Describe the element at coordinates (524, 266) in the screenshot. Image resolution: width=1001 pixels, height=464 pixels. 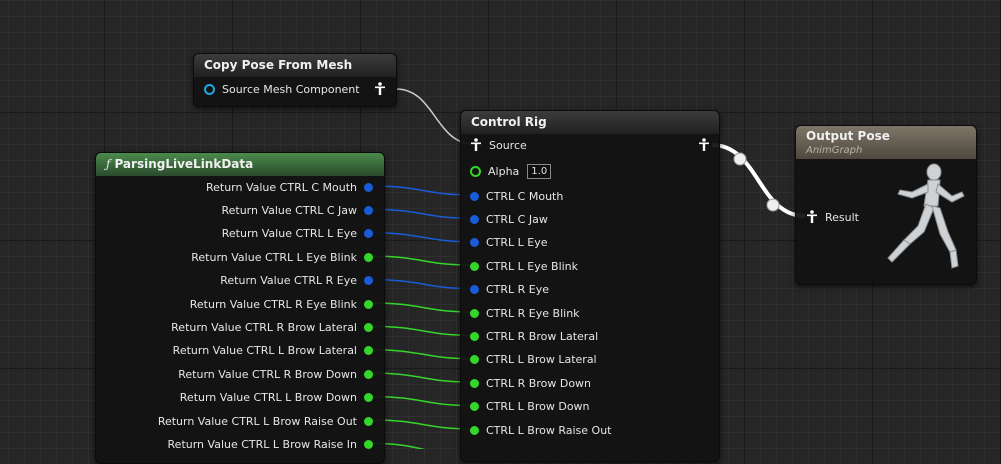
I see `control-rig-input-pin: CTRL L Eye Blink` at that location.